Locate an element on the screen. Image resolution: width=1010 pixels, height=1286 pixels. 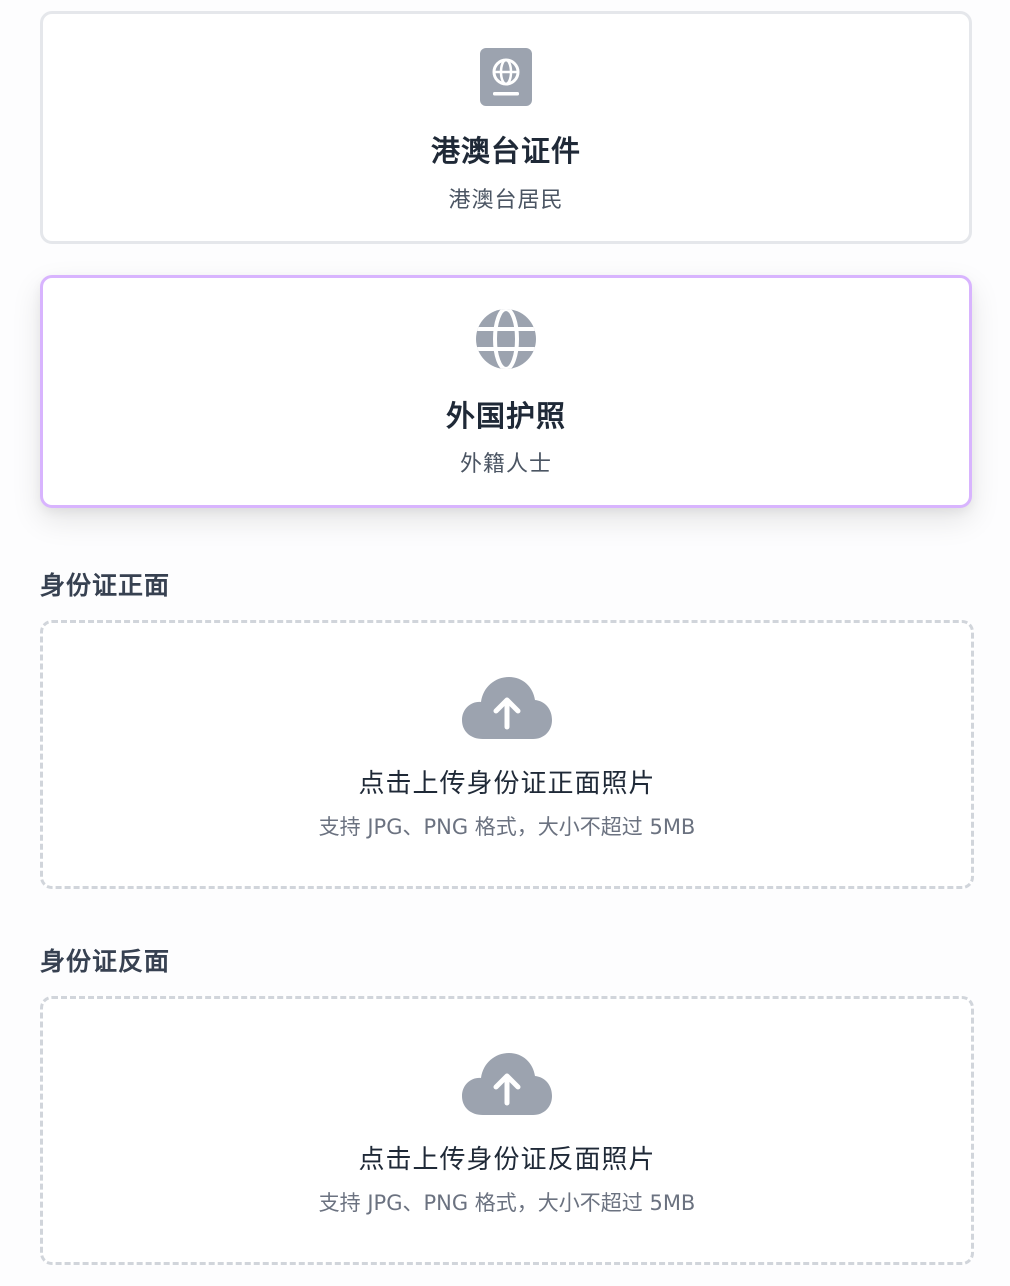
id-back-label: 身份证反面 is located at coordinates (105, 961).